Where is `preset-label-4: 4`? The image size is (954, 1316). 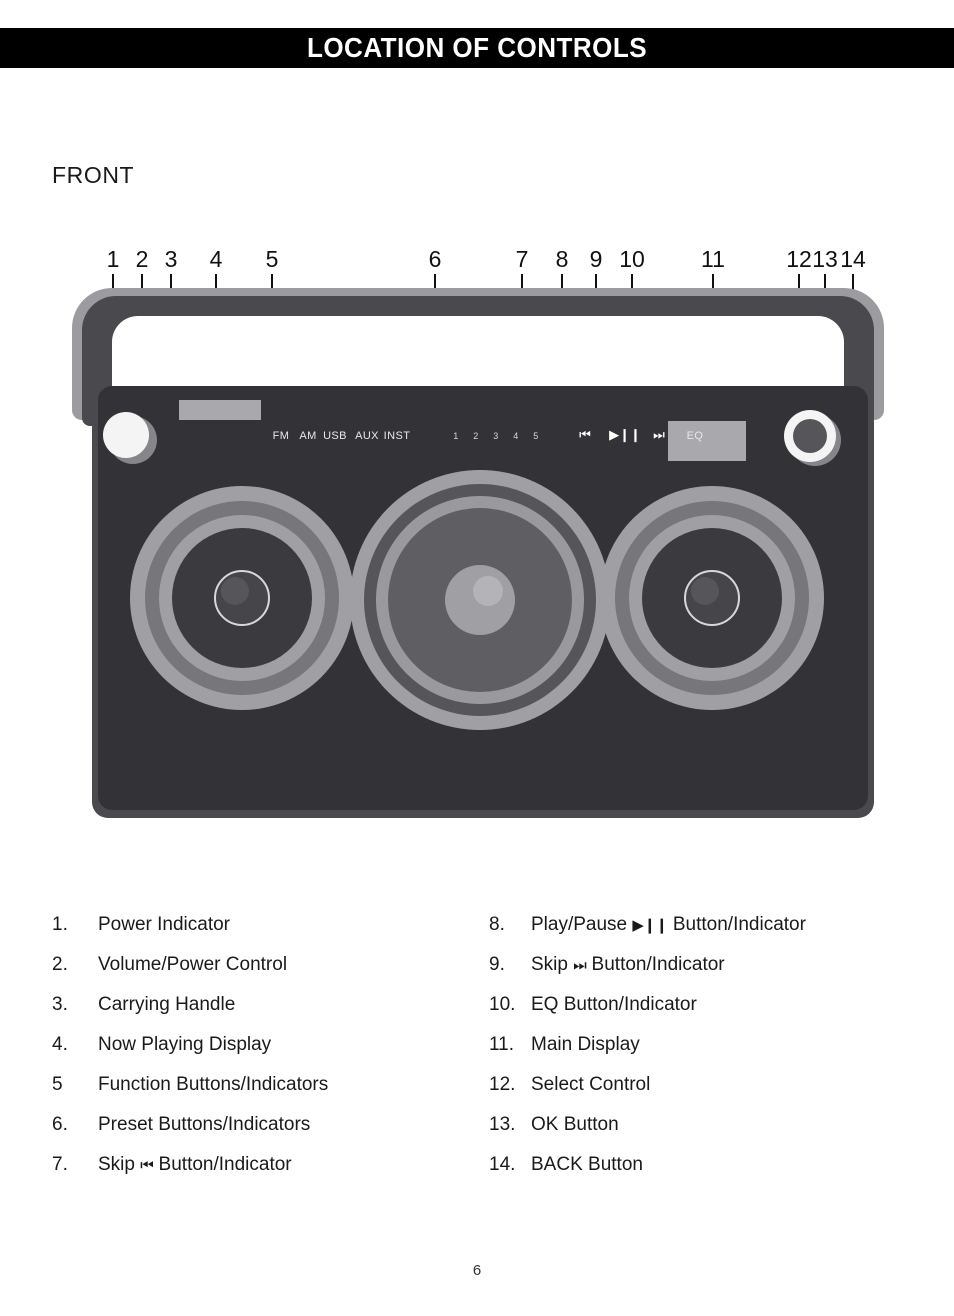
preset-label-4: 4 is located at coordinates (515, 436).